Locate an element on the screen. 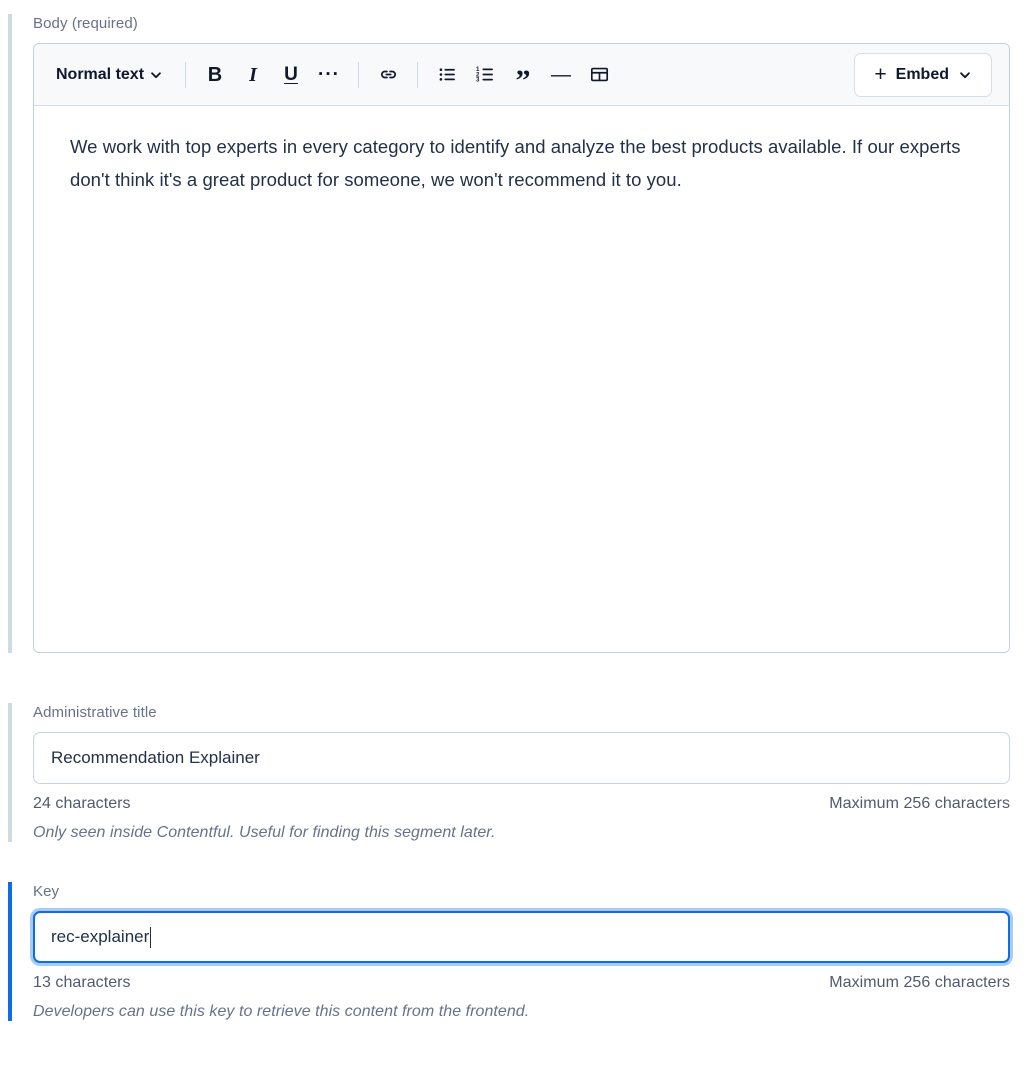 This screenshot has height=1080, width=1029. body-field-label: Body (required) is located at coordinates (85, 23).